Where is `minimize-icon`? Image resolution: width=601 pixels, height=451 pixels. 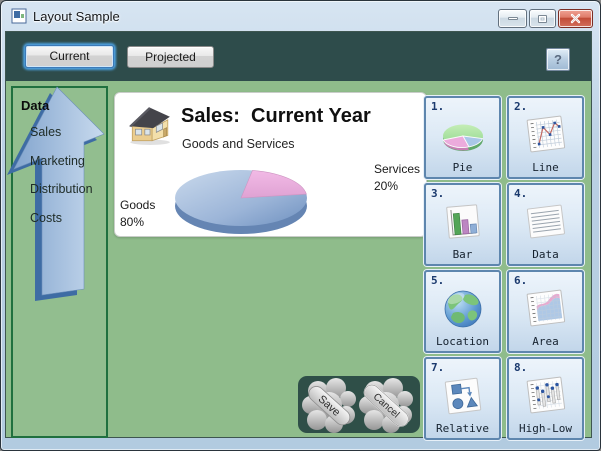
minimize-icon is located at coordinates (512, 18).